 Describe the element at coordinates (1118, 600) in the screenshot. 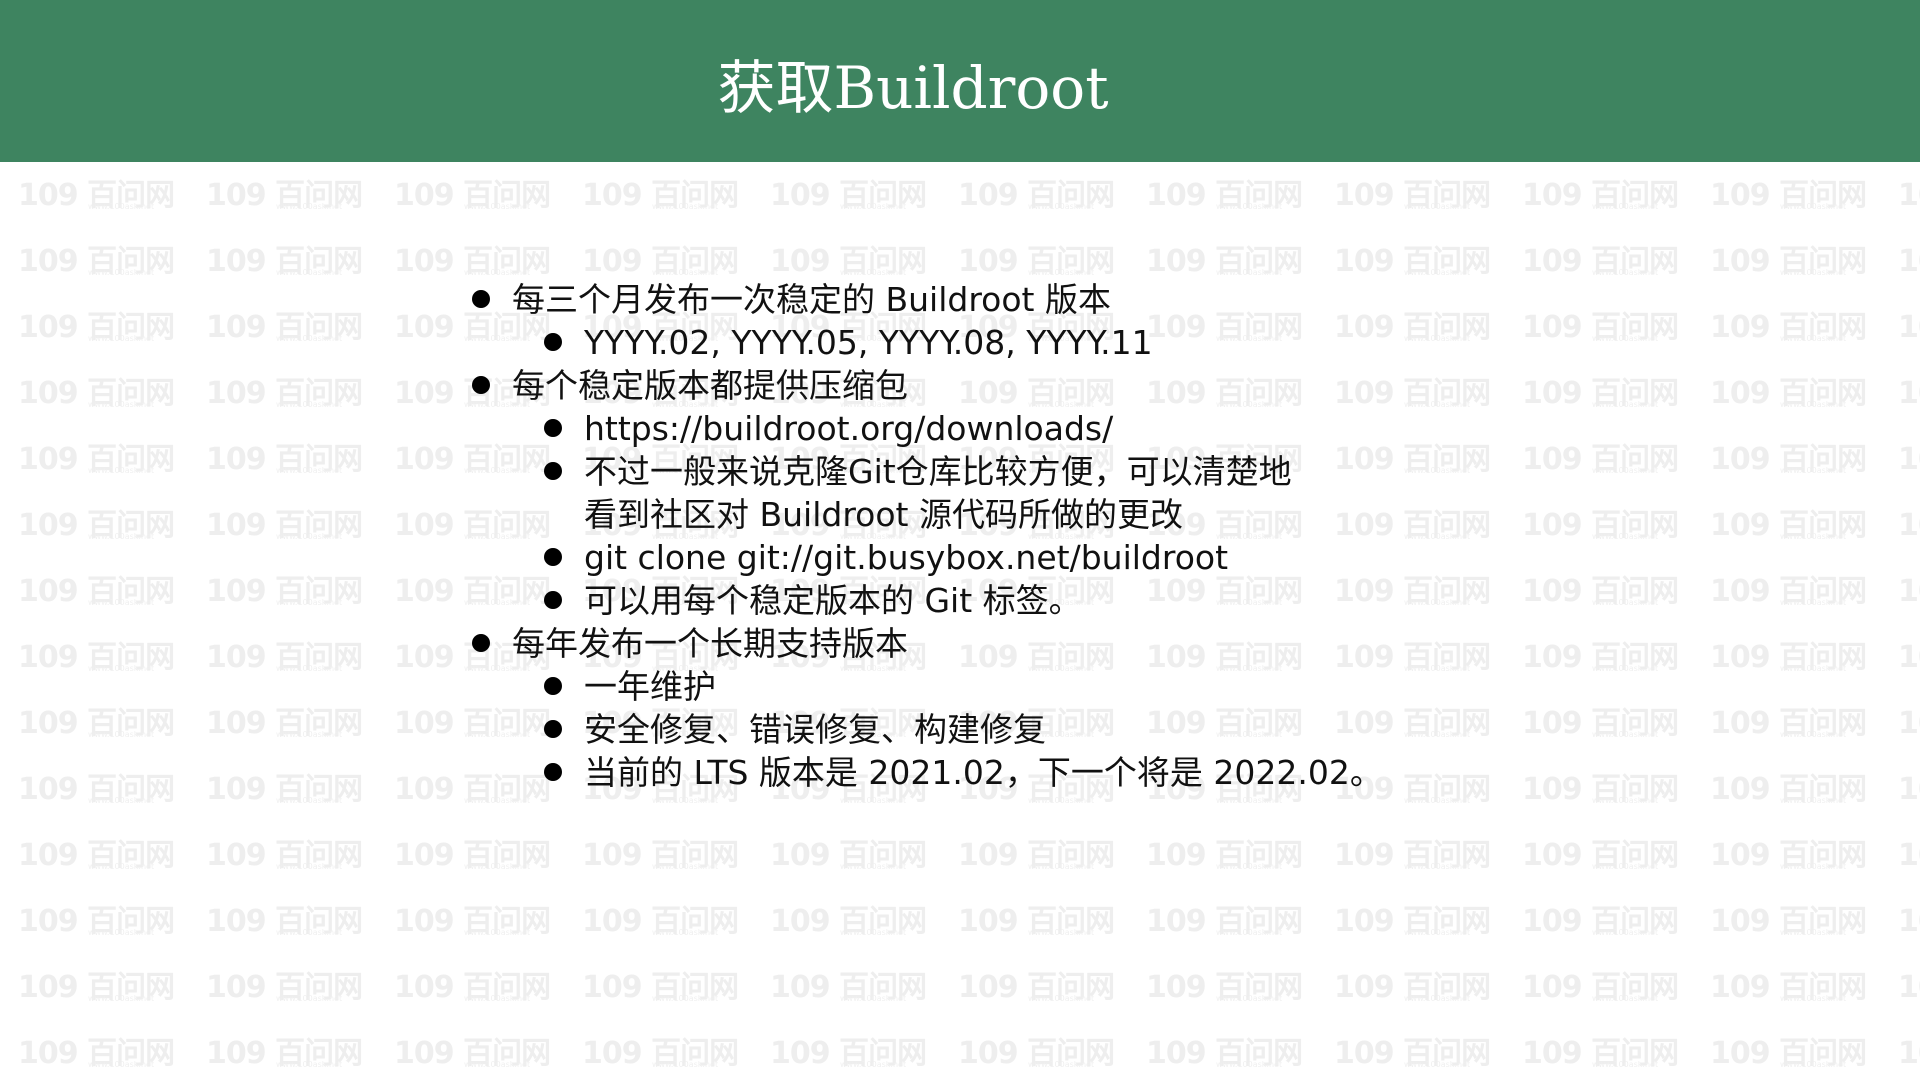

I see `bullet-item: 可以用每个稳定版本的 Git 标签。` at that location.